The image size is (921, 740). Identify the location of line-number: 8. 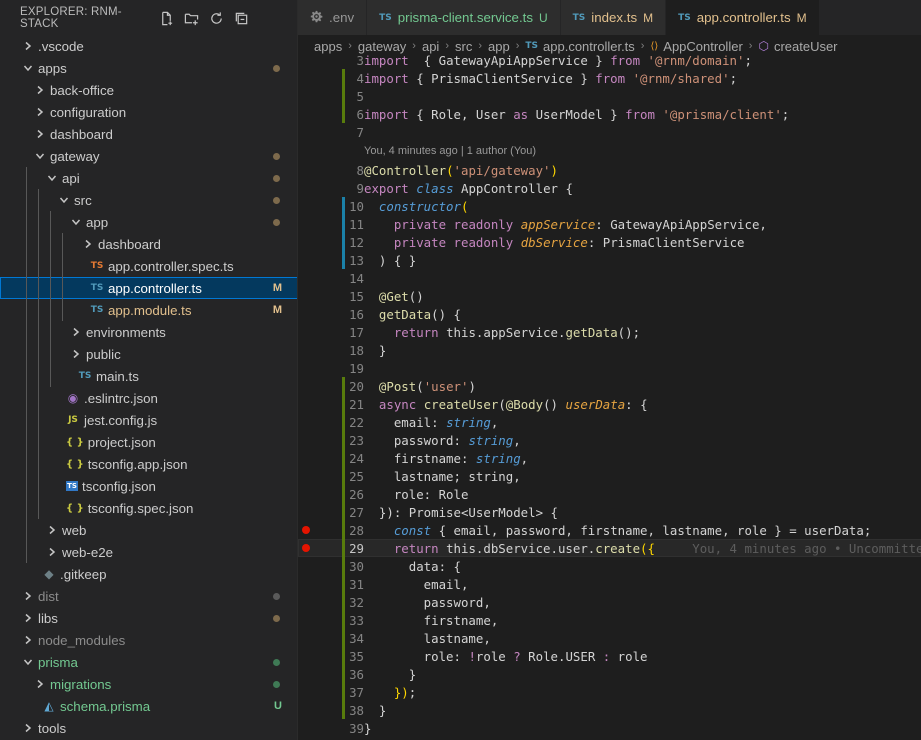
(331, 170).